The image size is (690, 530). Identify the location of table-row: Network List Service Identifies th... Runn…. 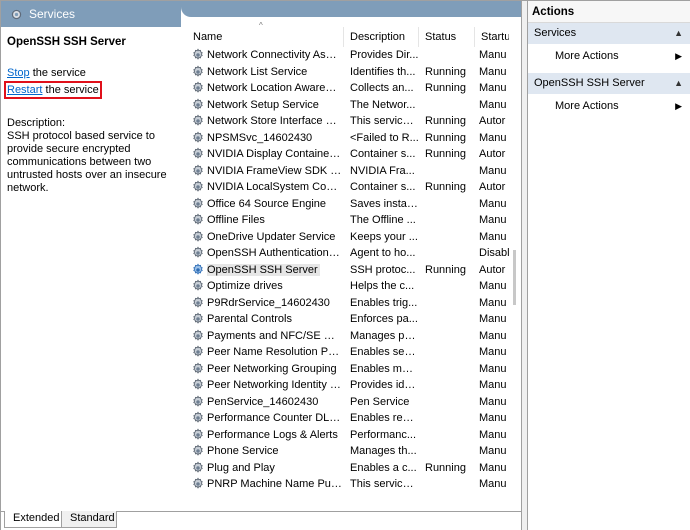
(348, 72).